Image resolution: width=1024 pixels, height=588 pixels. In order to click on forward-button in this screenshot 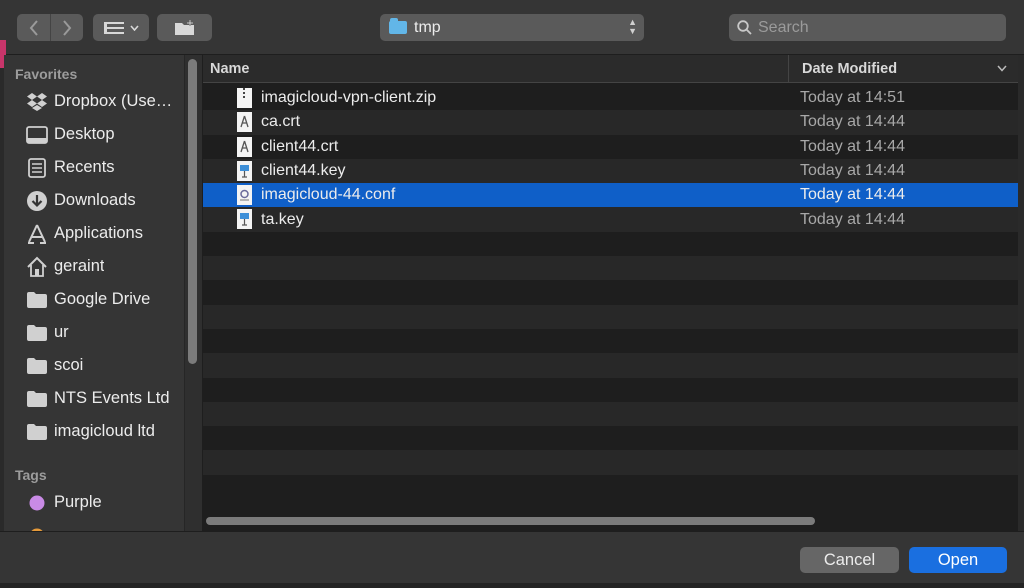, I will do `click(66, 27)`.